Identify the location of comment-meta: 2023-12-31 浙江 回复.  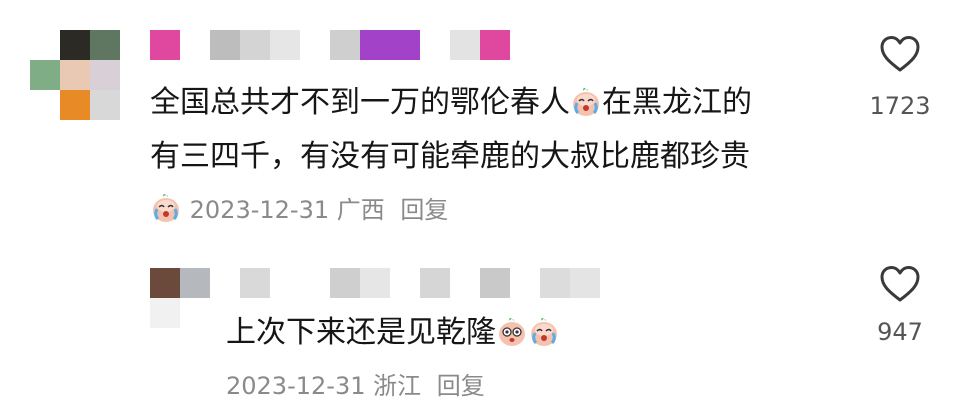
(355, 386).